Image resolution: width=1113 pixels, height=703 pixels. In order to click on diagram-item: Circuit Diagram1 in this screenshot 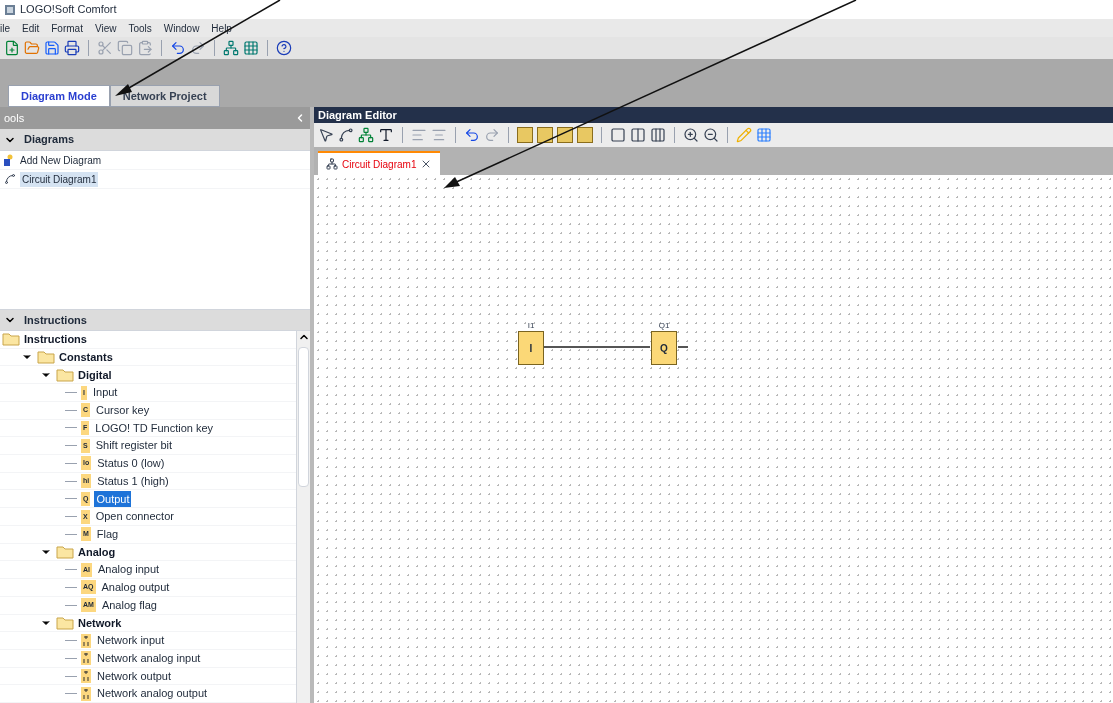, I will do `click(59, 179)`.